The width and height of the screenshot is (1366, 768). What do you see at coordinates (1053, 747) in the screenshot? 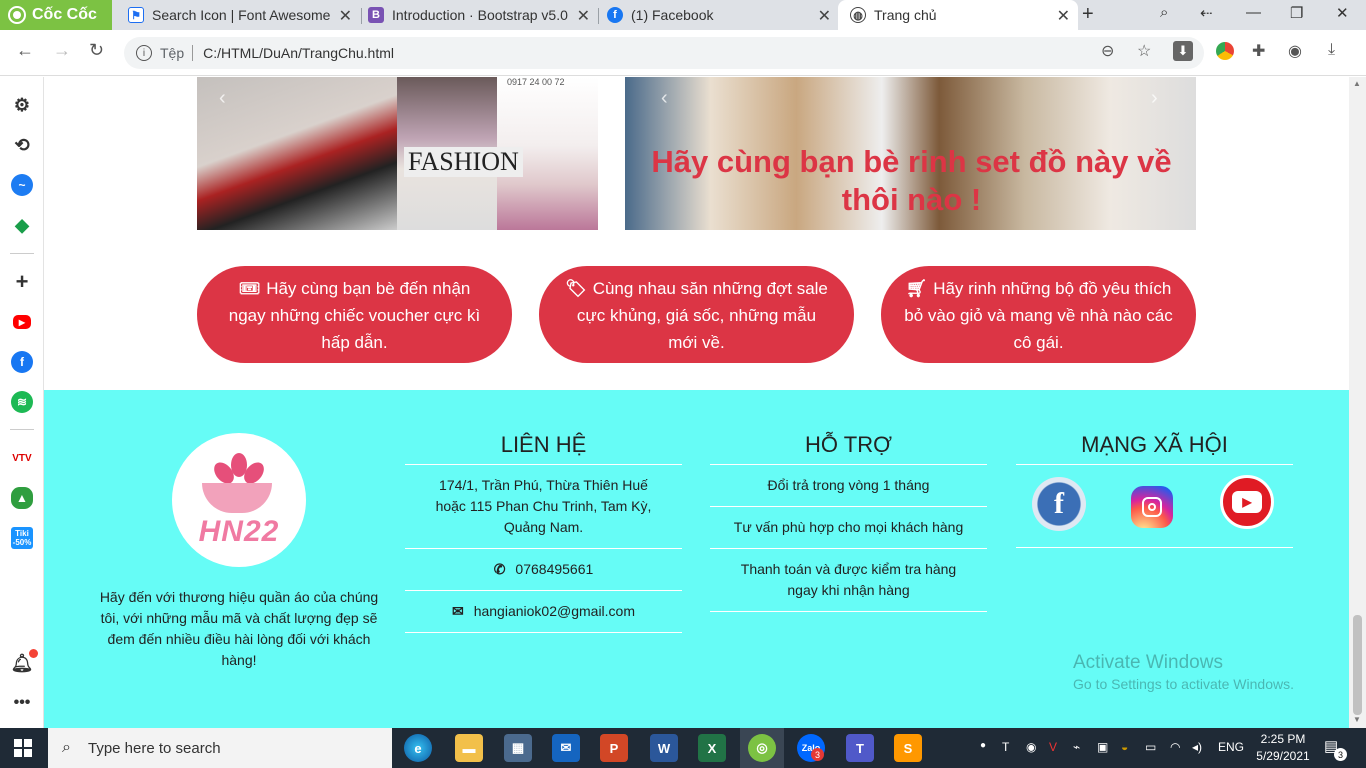
I see `tray-vivaldi-icon: V` at bounding box center [1053, 747].